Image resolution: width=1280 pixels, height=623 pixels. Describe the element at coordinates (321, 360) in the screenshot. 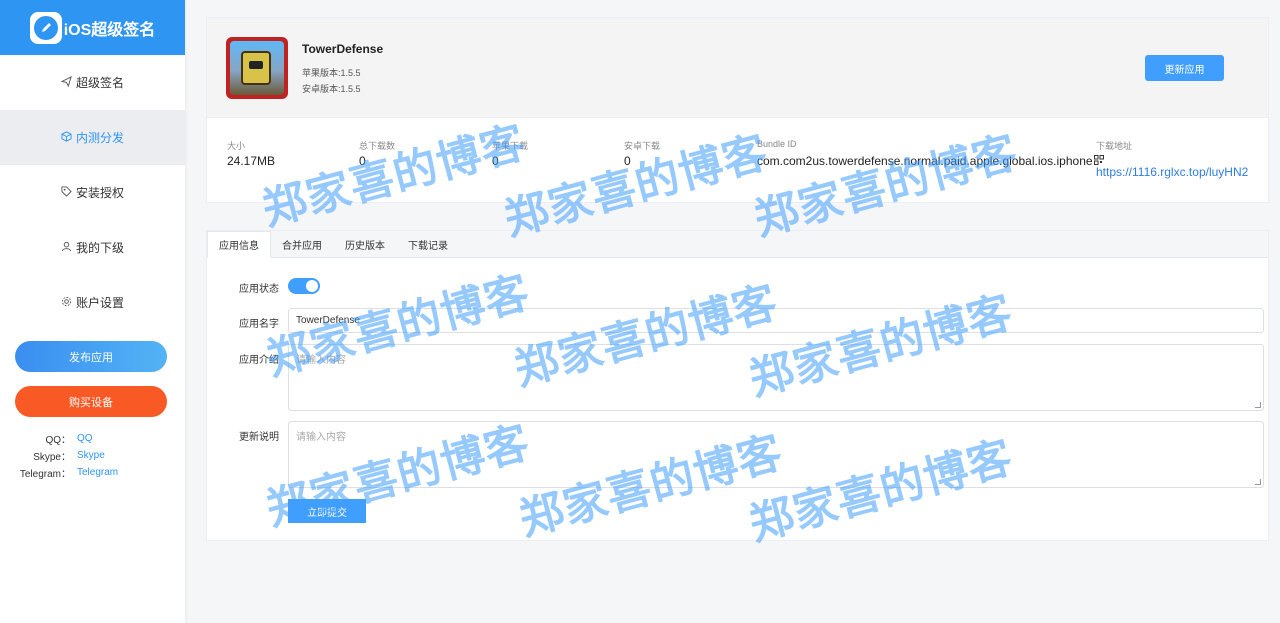

I see `intro-placeholder: 请输入内容` at that location.